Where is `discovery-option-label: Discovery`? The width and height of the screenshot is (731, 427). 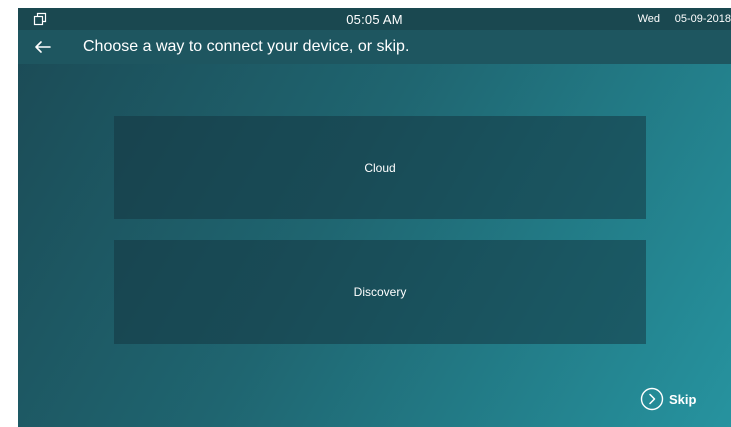 discovery-option-label: Discovery is located at coordinates (380, 292).